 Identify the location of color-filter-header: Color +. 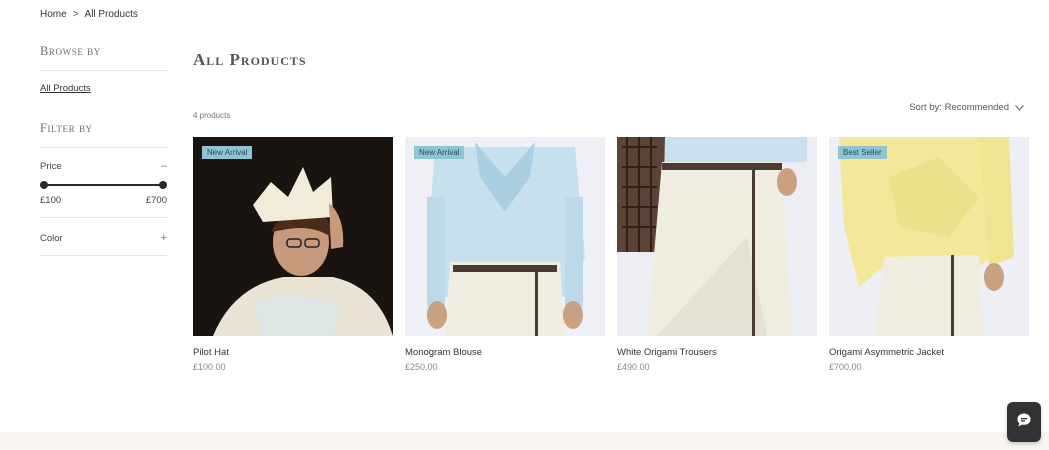
(103, 238).